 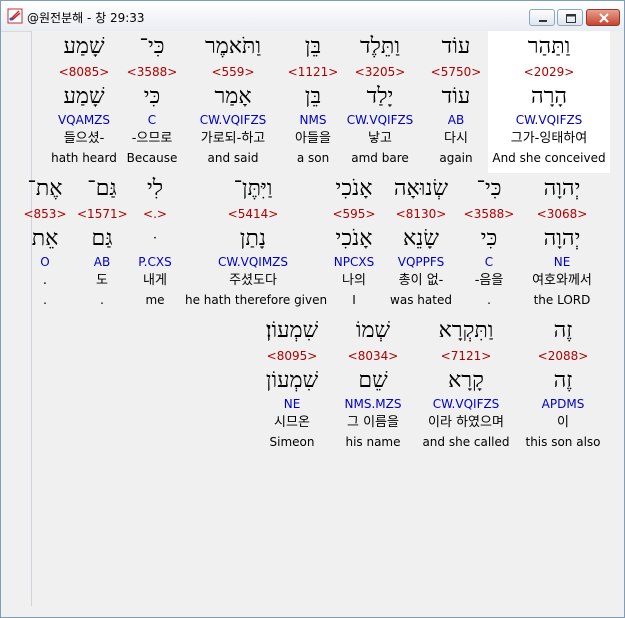 What do you see at coordinates (563, 331) in the screenshot?
I see `hebrew-word: זֶה` at bounding box center [563, 331].